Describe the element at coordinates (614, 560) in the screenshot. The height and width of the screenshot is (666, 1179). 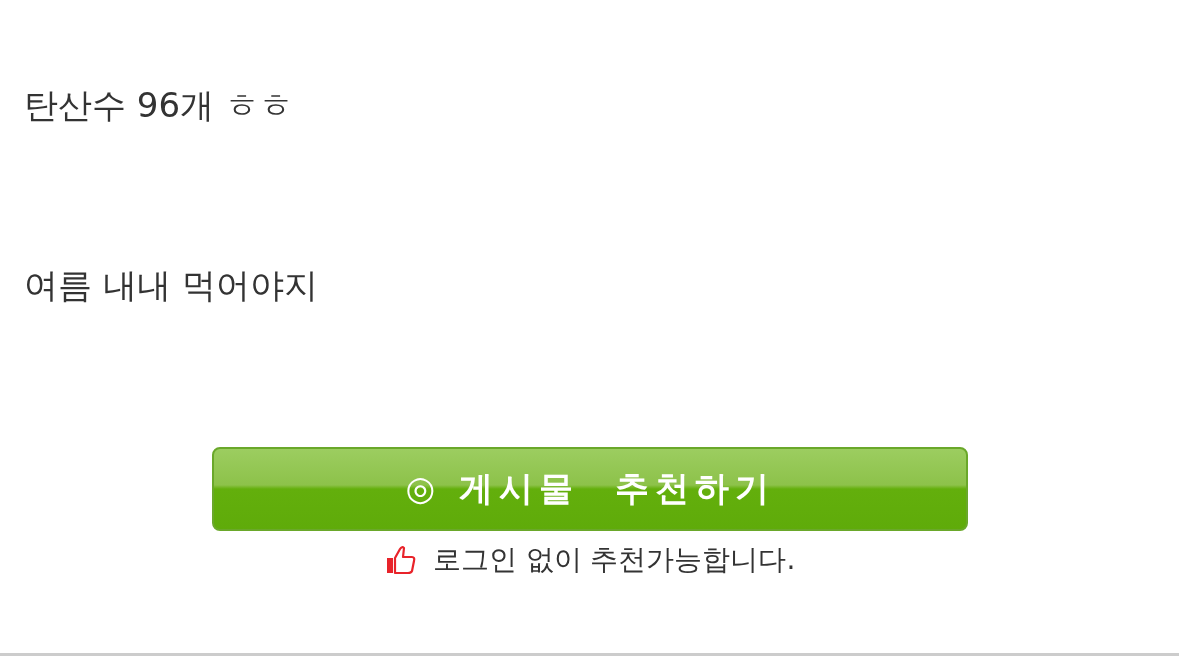
I see `recommend-note: 로그인 없이 추천가능합니다.` at that location.